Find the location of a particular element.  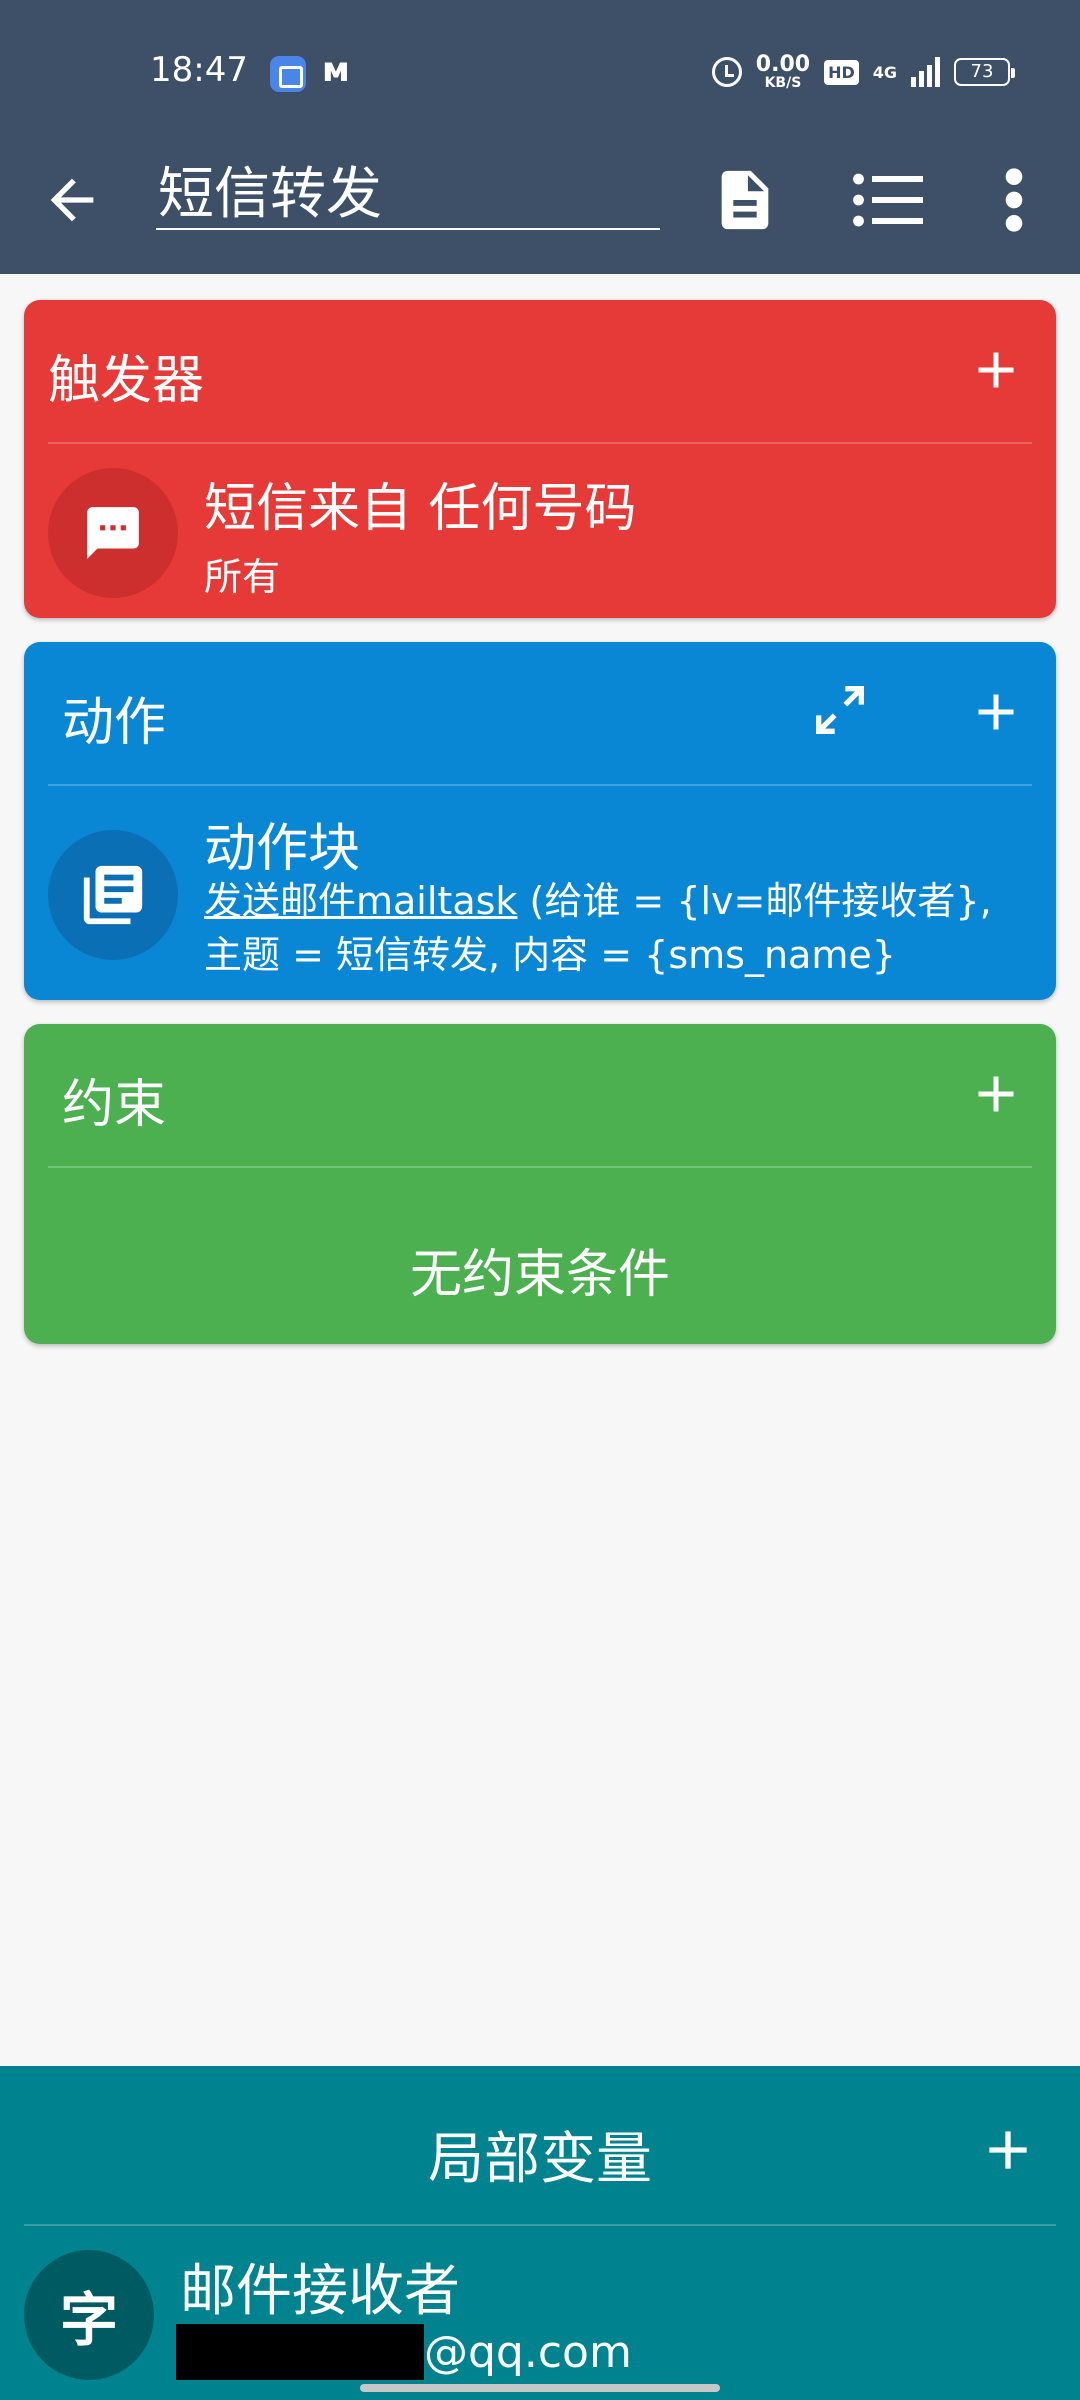

trigger-title: 短信来自 任何号码 is located at coordinates (420, 503).